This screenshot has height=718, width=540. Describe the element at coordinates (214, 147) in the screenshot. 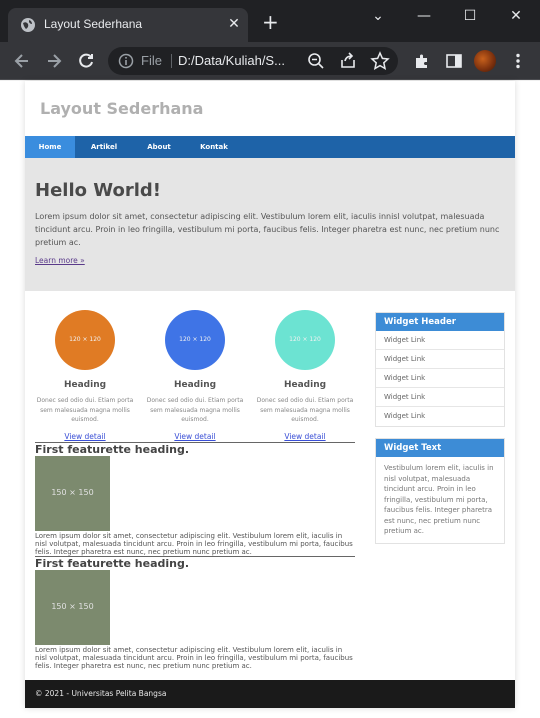

I see `nav-item-kontak: Kontak` at that location.